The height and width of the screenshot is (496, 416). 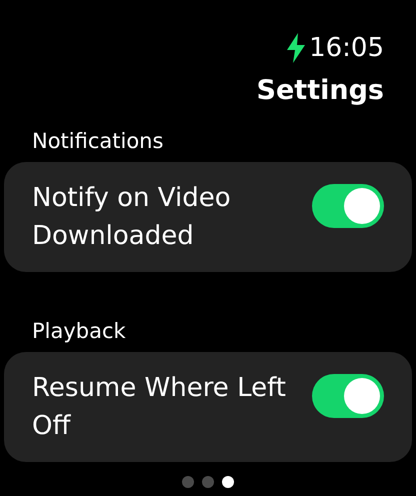 What do you see at coordinates (97, 141) in the screenshot?
I see `section-header: Notifications` at bounding box center [97, 141].